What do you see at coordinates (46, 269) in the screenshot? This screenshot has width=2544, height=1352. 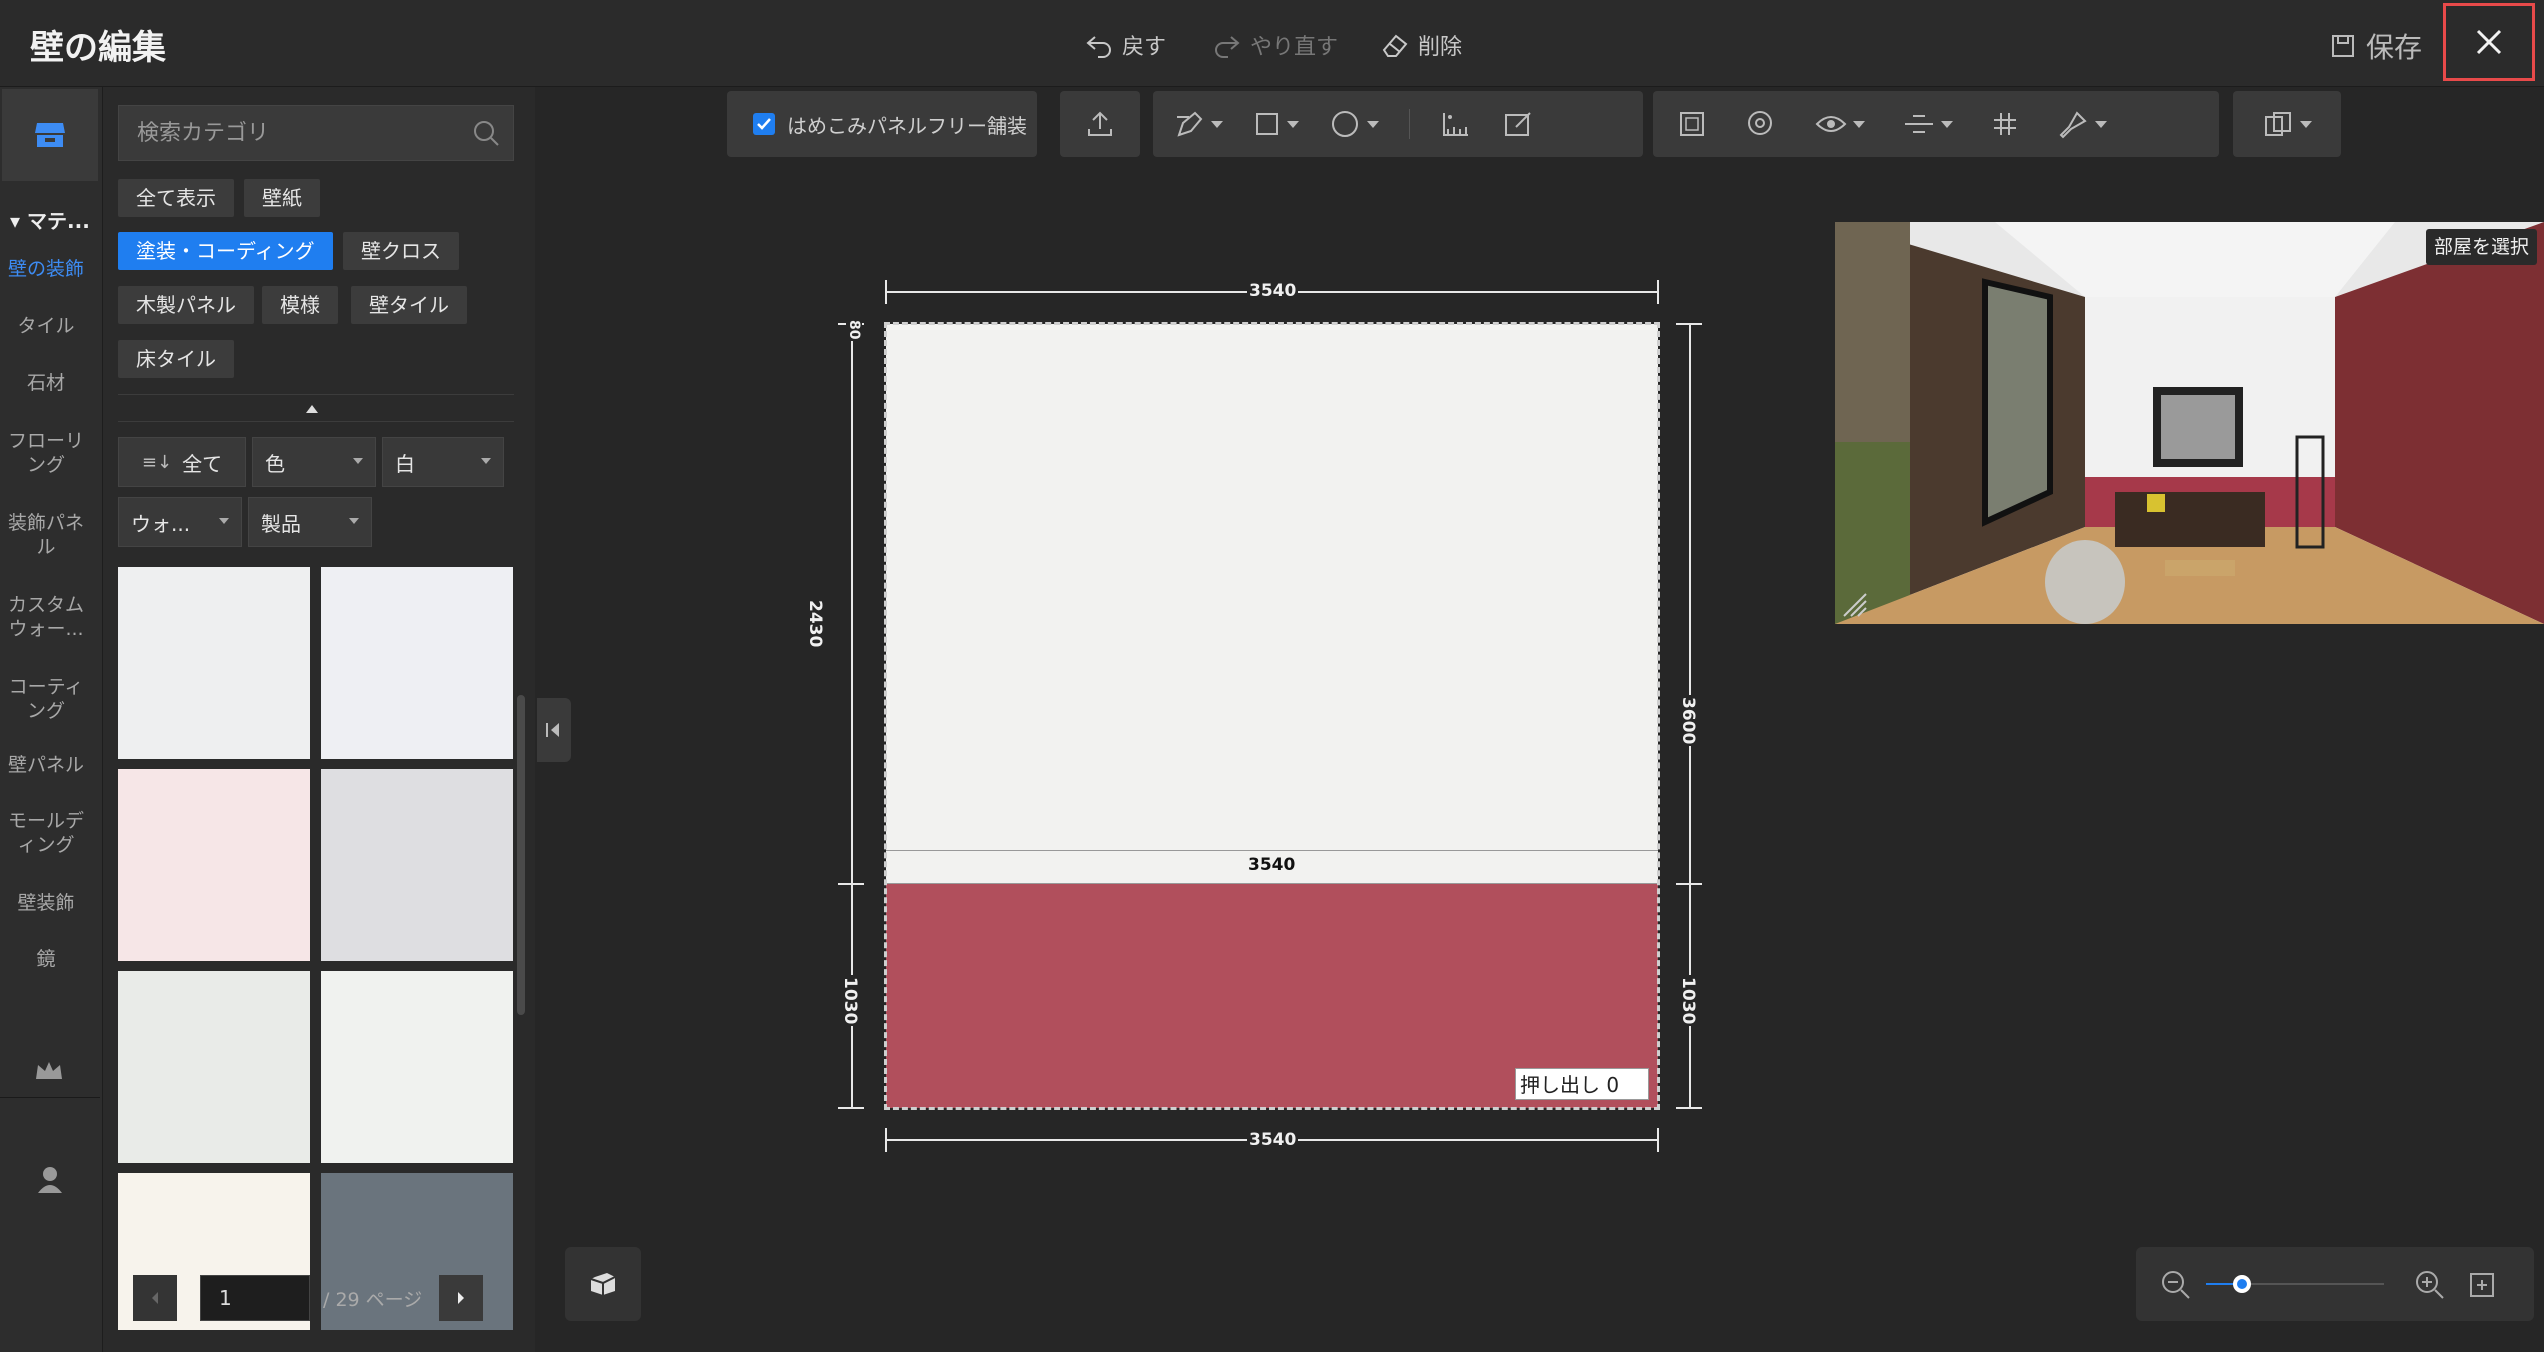 I see `rail-item-wall-decor: 壁の装飾` at bounding box center [46, 269].